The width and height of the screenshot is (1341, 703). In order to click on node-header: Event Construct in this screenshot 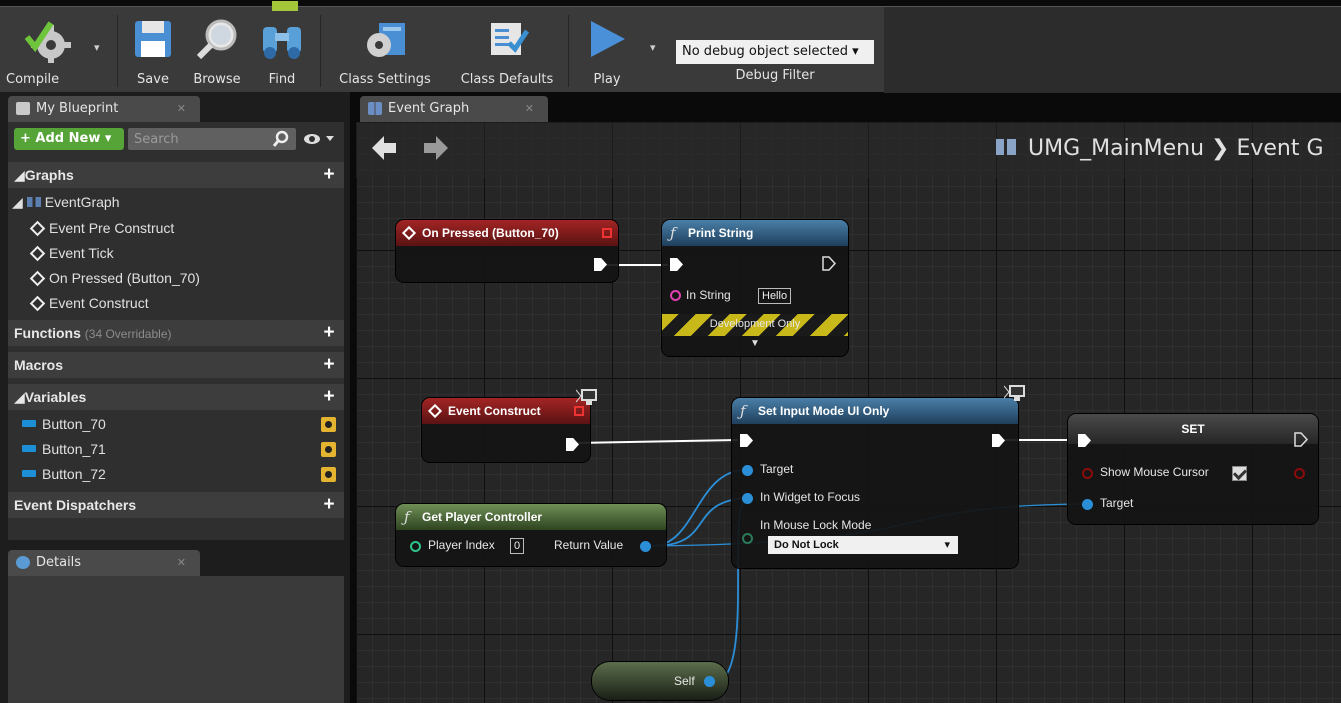, I will do `click(506, 411)`.